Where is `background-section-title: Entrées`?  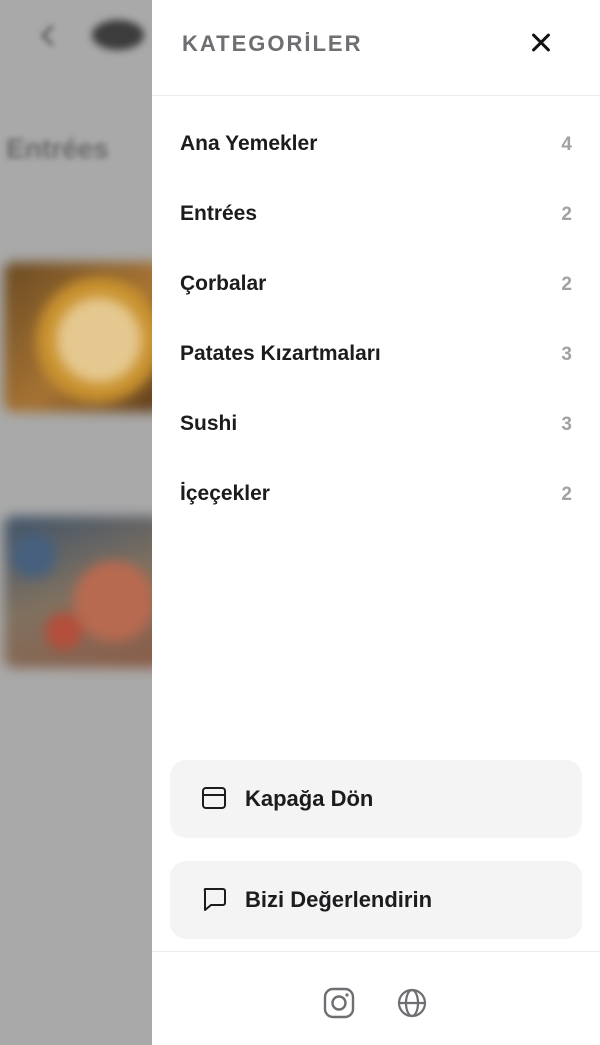
background-section-title: Entrées is located at coordinates (57, 148).